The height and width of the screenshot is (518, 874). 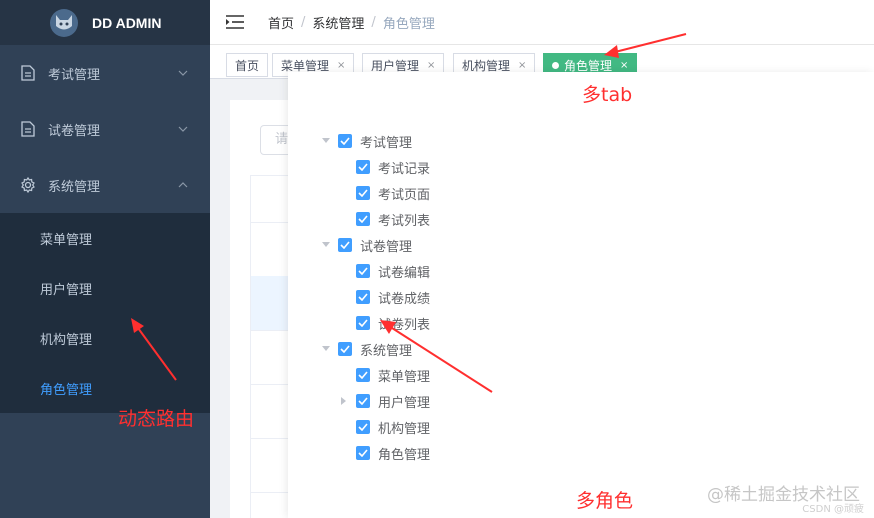 I want to click on tree-node: 试卷编辑, so click(x=384, y=271).